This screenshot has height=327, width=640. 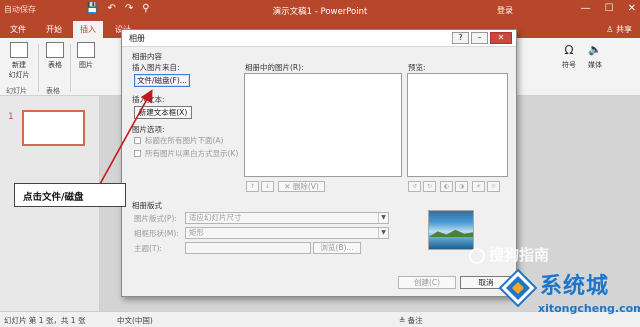 I want to click on sogou-logo-icon, so click(x=477, y=255).